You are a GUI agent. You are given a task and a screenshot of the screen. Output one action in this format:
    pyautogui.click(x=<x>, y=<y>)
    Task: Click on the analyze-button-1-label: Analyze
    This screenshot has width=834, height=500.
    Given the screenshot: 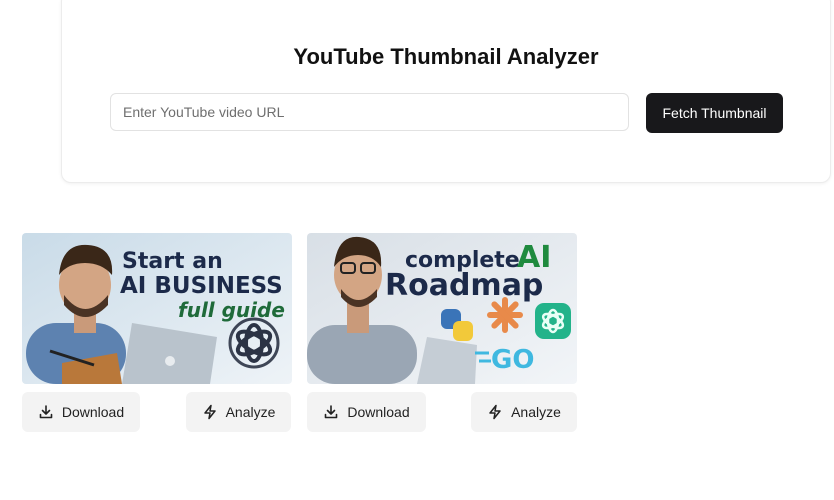 What is the action you would take?
    pyautogui.click(x=250, y=412)
    